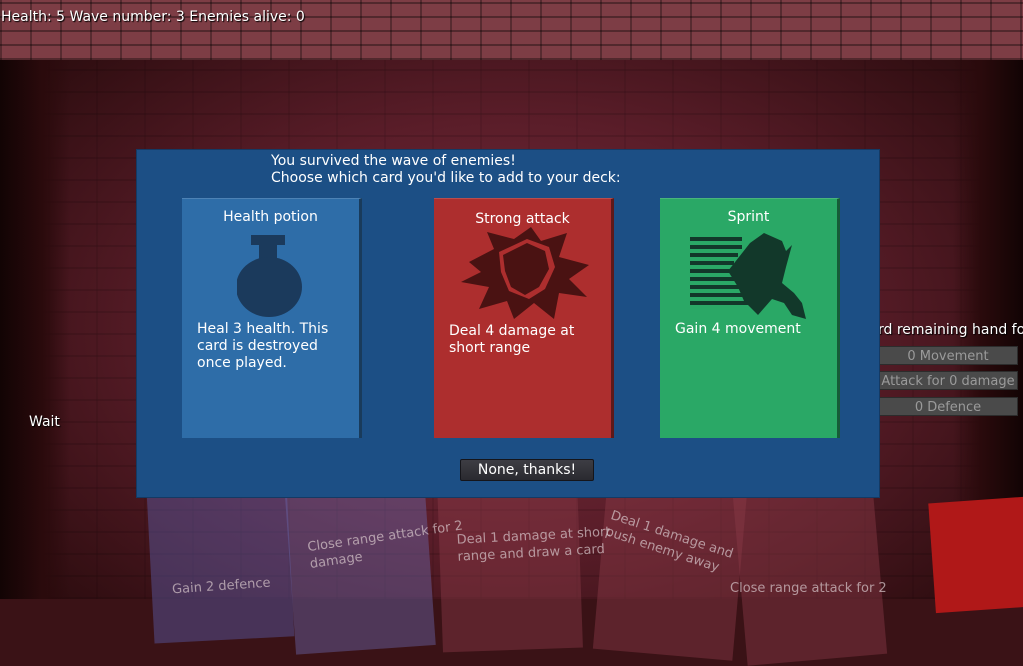 The image size is (1023, 666). I want to click on side-panel-title: rd remaining hand for:, so click(950, 330).